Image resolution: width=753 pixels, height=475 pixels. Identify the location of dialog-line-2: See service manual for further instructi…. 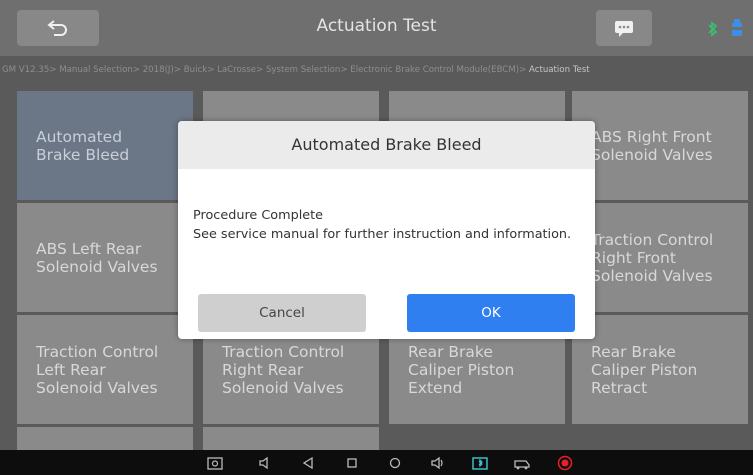
(382, 234).